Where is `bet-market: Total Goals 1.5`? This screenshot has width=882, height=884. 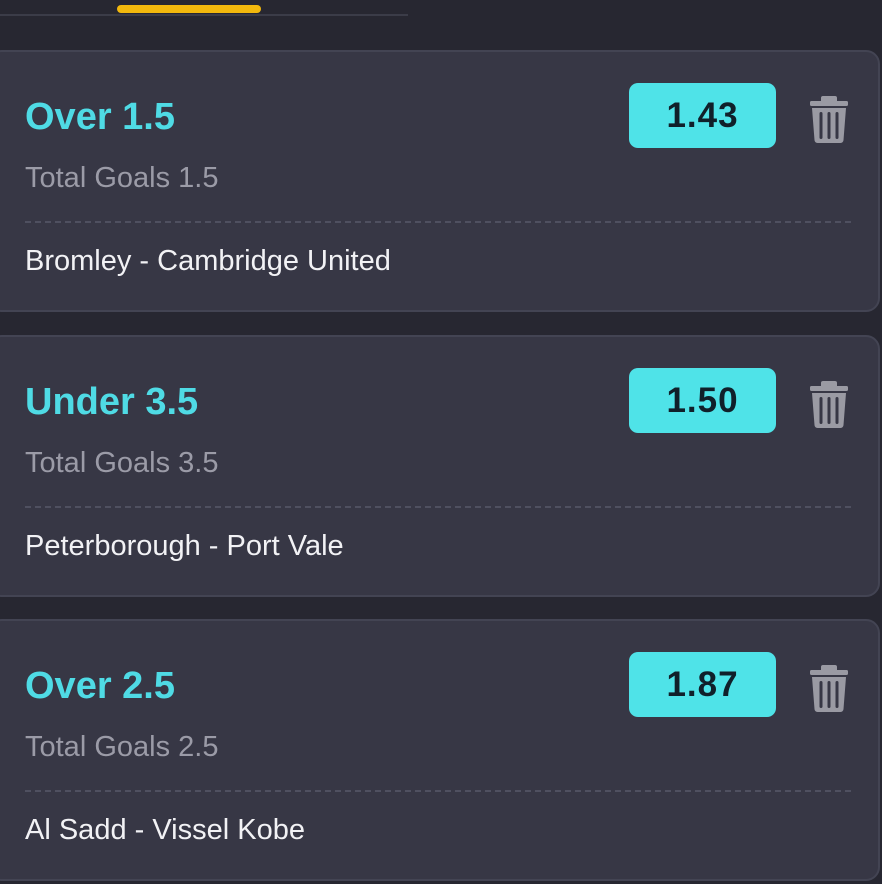 bet-market: Total Goals 1.5 is located at coordinates (122, 178).